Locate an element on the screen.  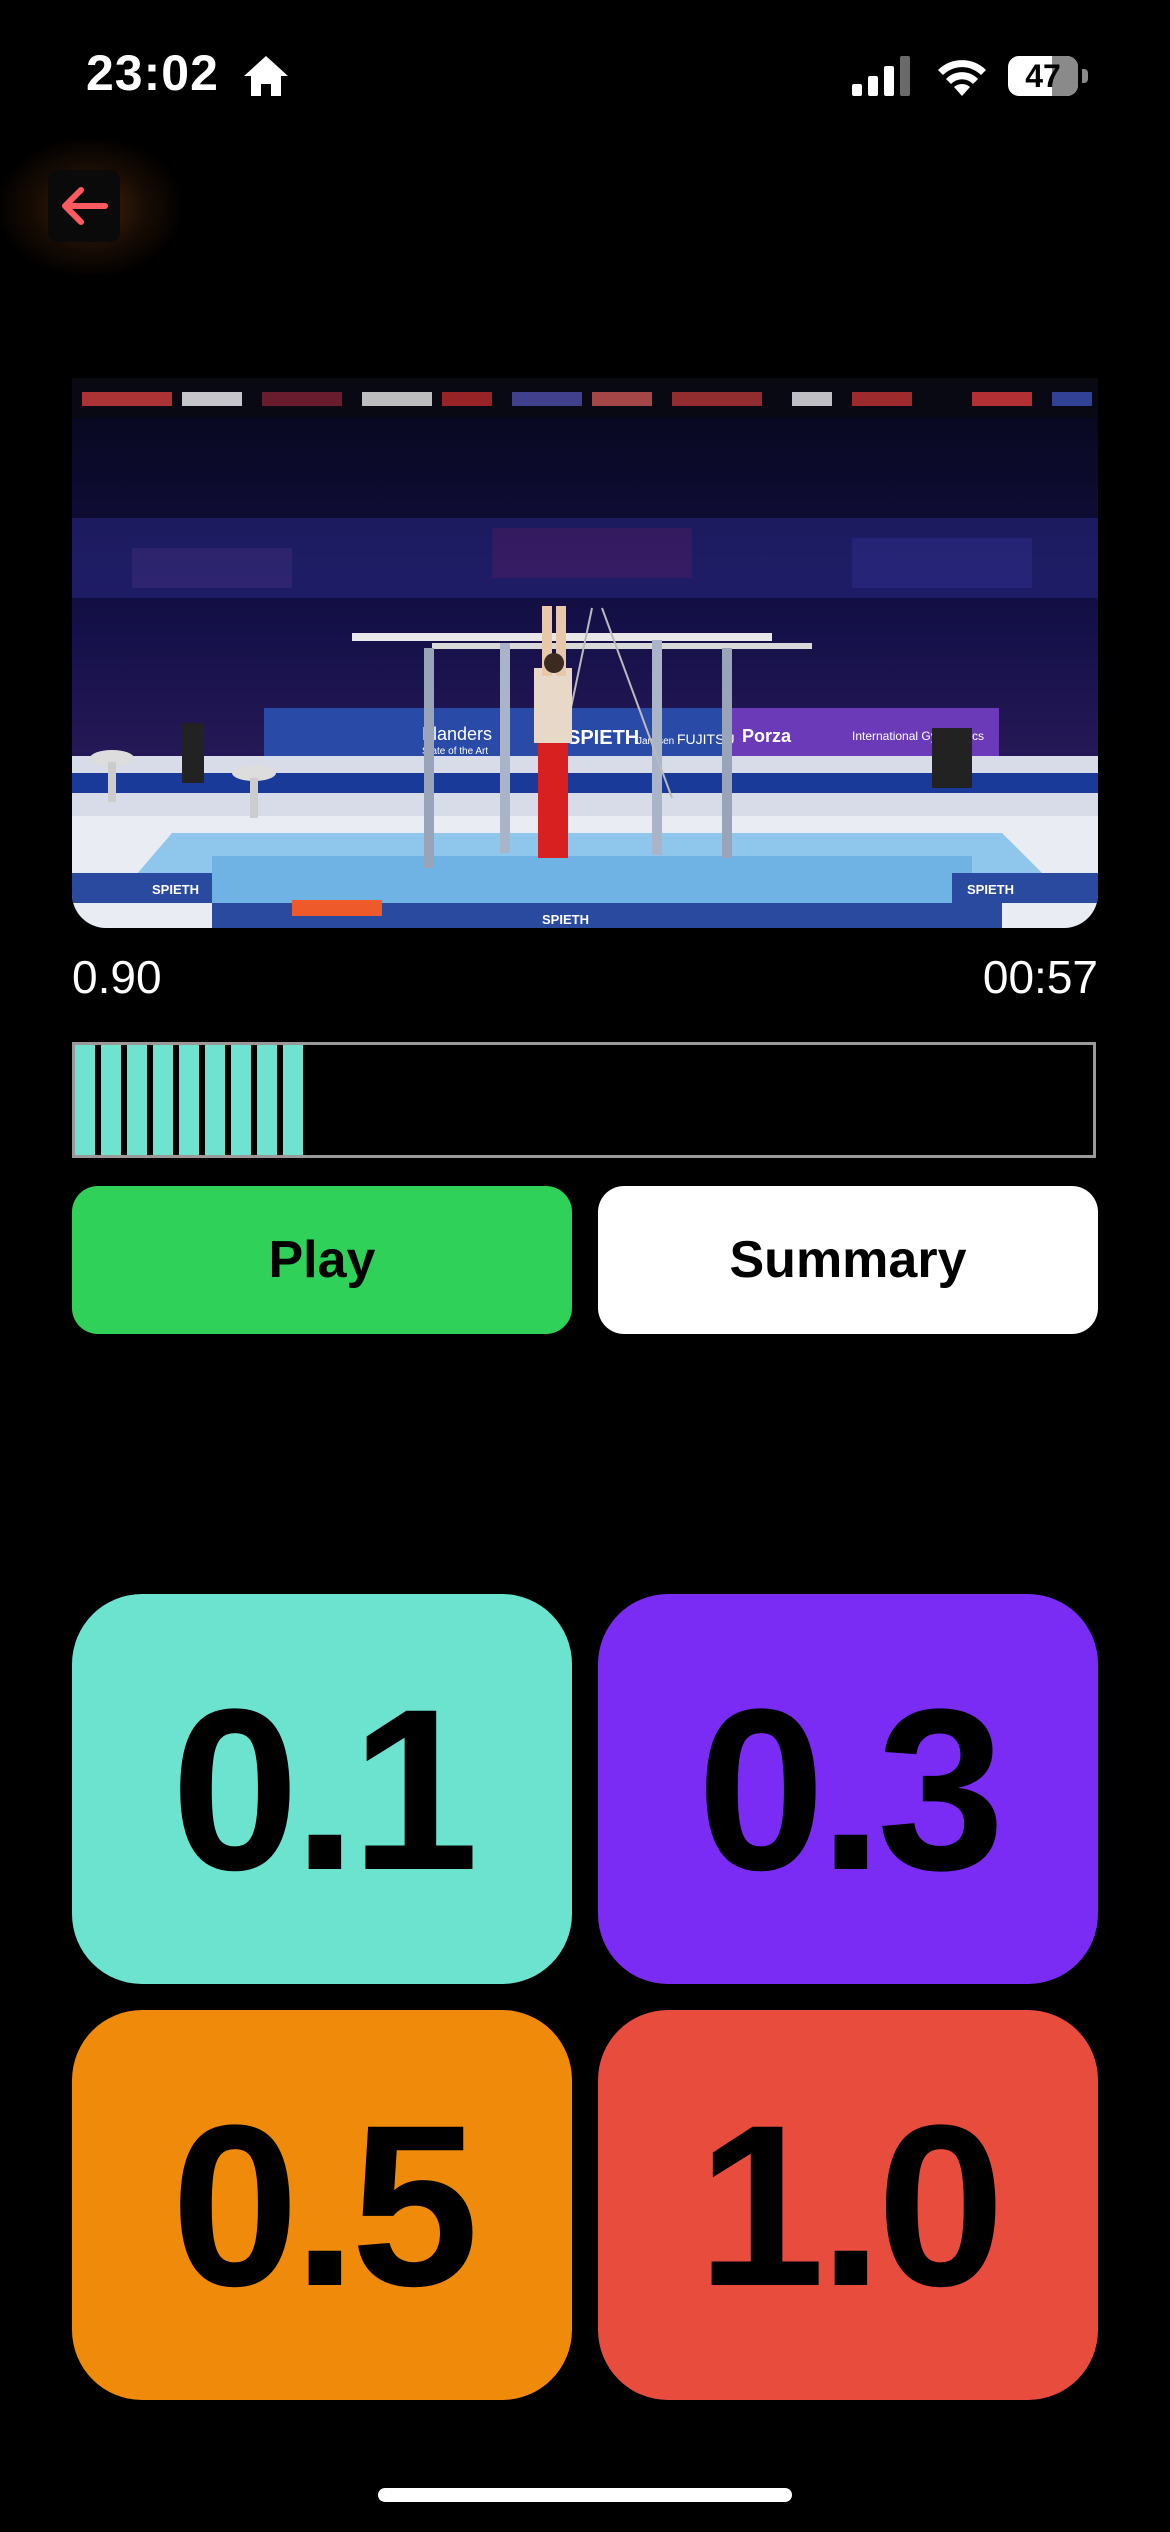
current-score: 0.90 is located at coordinates (117, 977).